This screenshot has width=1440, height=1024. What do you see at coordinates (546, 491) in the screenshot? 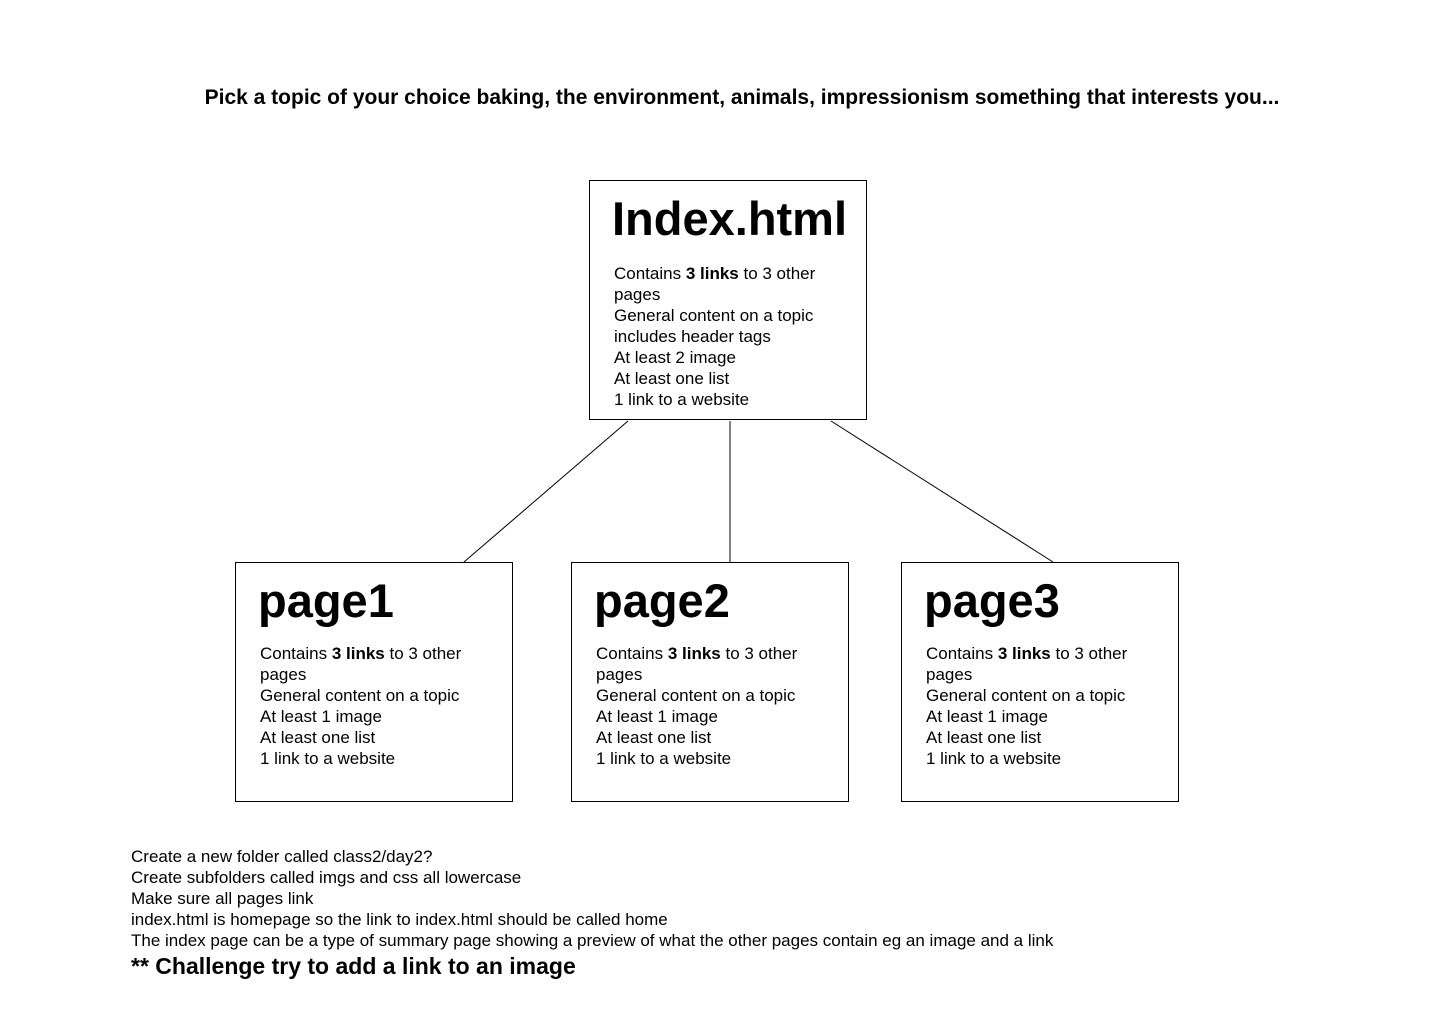
I see `connector-index-page1` at bounding box center [546, 491].